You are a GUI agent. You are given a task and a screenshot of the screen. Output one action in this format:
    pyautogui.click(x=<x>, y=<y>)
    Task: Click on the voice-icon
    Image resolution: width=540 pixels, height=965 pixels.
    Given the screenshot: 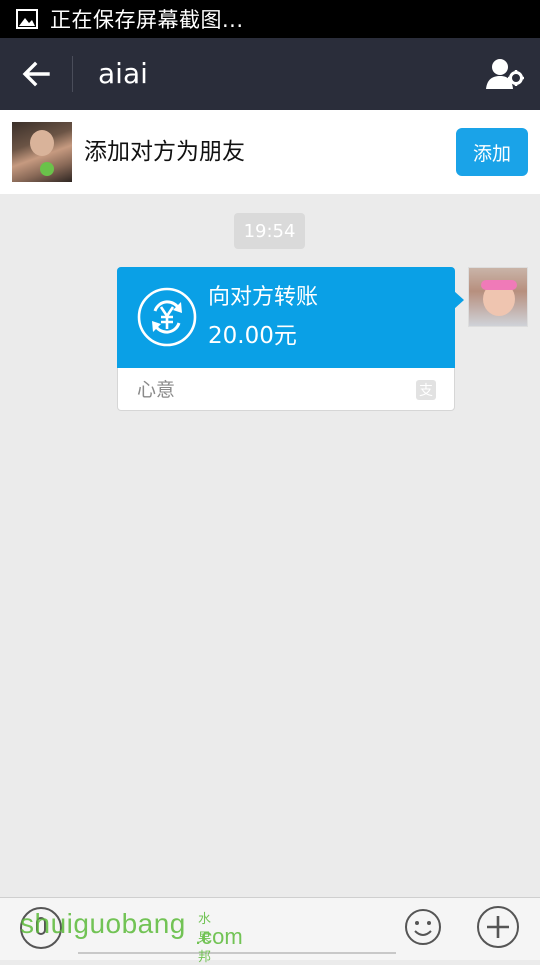 What is the action you would take?
    pyautogui.click(x=41, y=928)
    